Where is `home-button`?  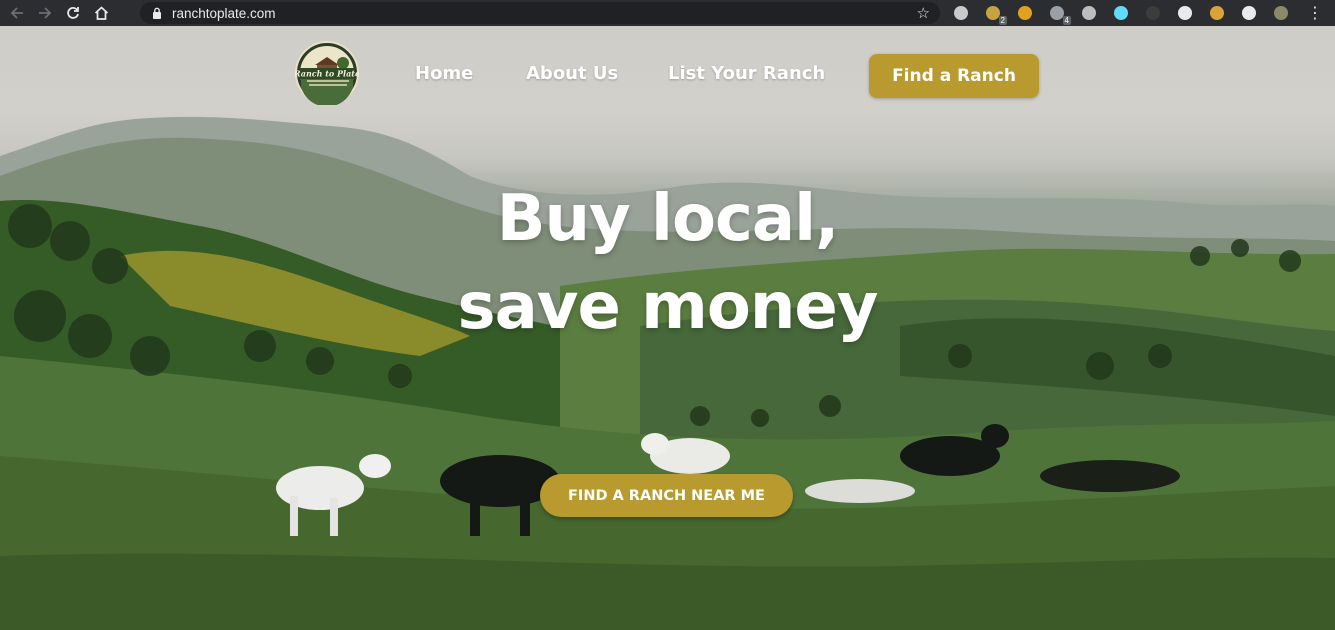 home-button is located at coordinates (101, 13).